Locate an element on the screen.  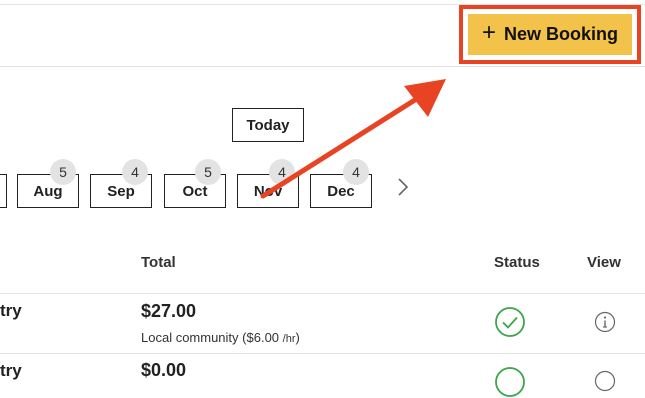
new-booking-label: New Booking is located at coordinates (561, 34).